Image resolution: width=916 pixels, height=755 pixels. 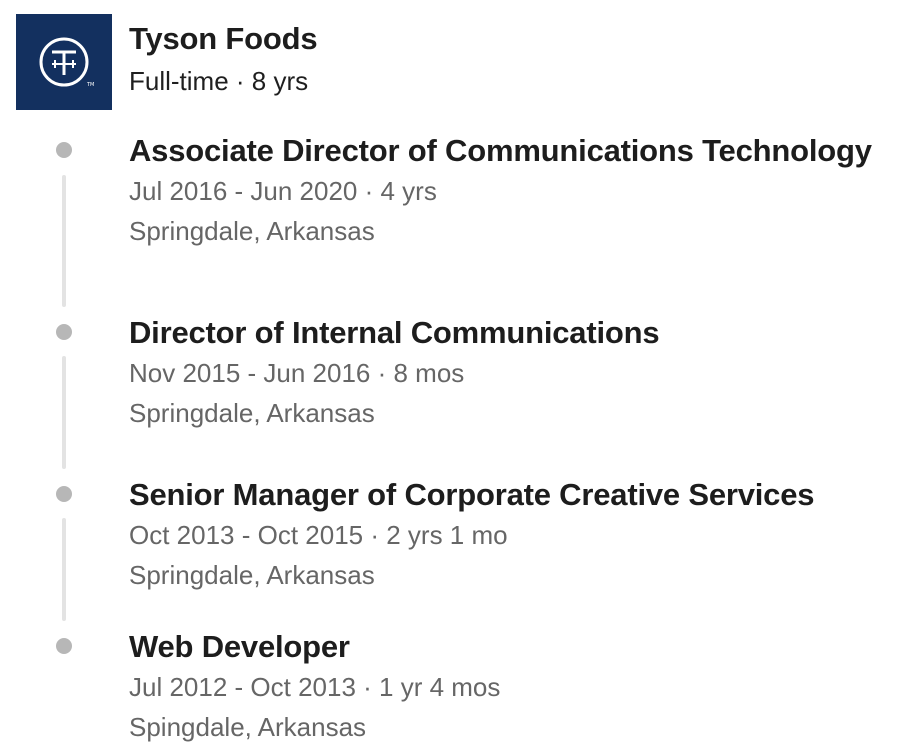 I want to click on position-dates: Jul 2012 - Oct 2013 · 1 yr 4 mos, so click(x=315, y=687).